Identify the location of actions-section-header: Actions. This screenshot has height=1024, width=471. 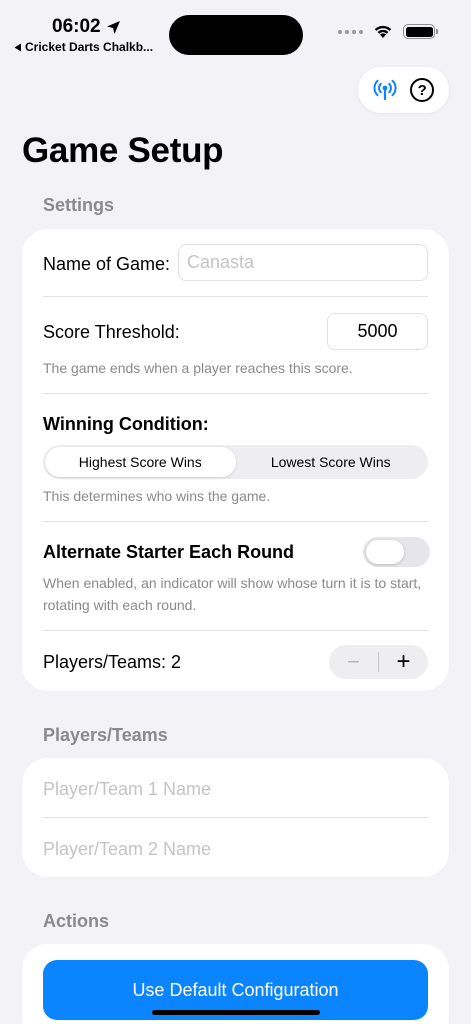
(76, 921).